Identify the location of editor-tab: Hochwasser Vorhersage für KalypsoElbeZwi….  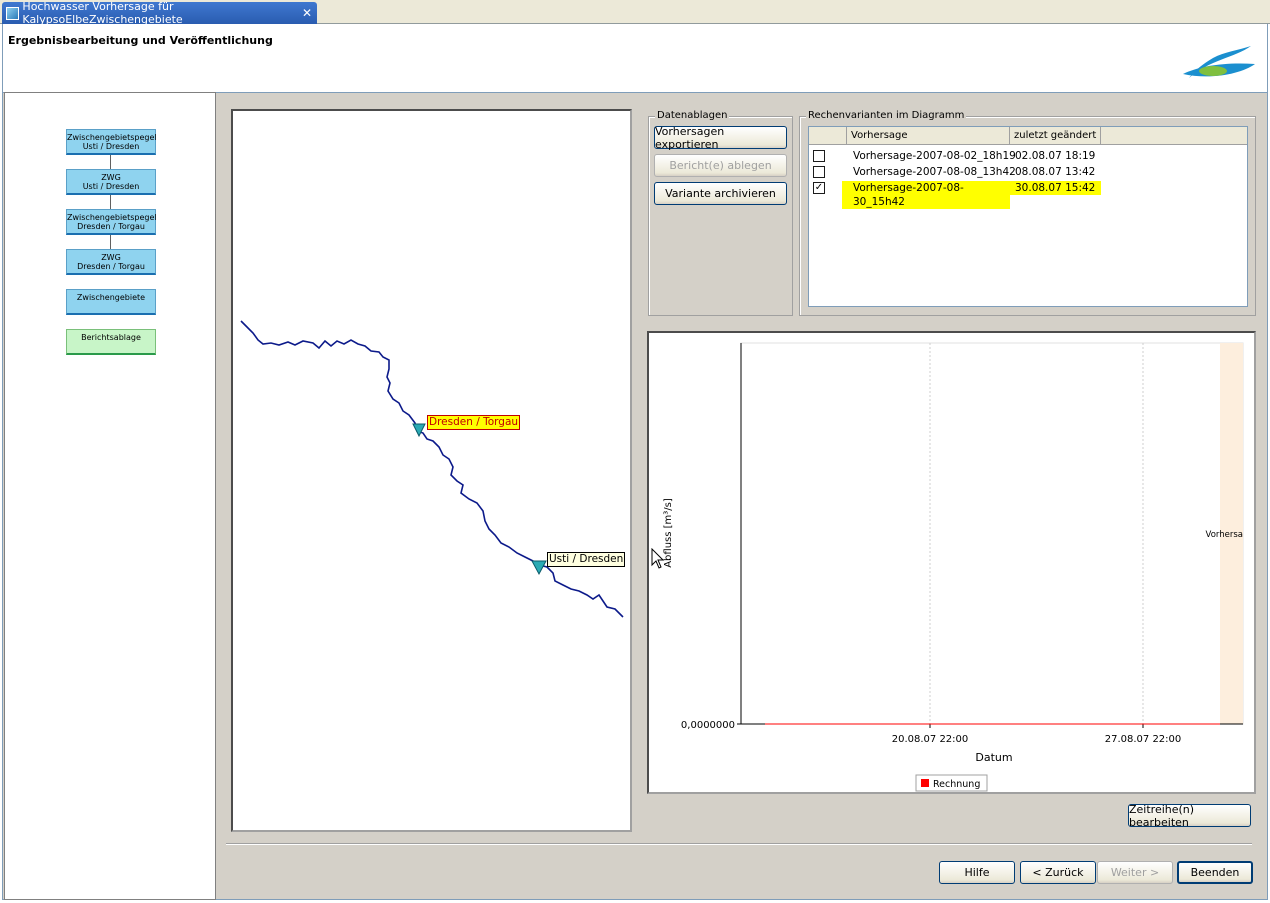
(159, 13).